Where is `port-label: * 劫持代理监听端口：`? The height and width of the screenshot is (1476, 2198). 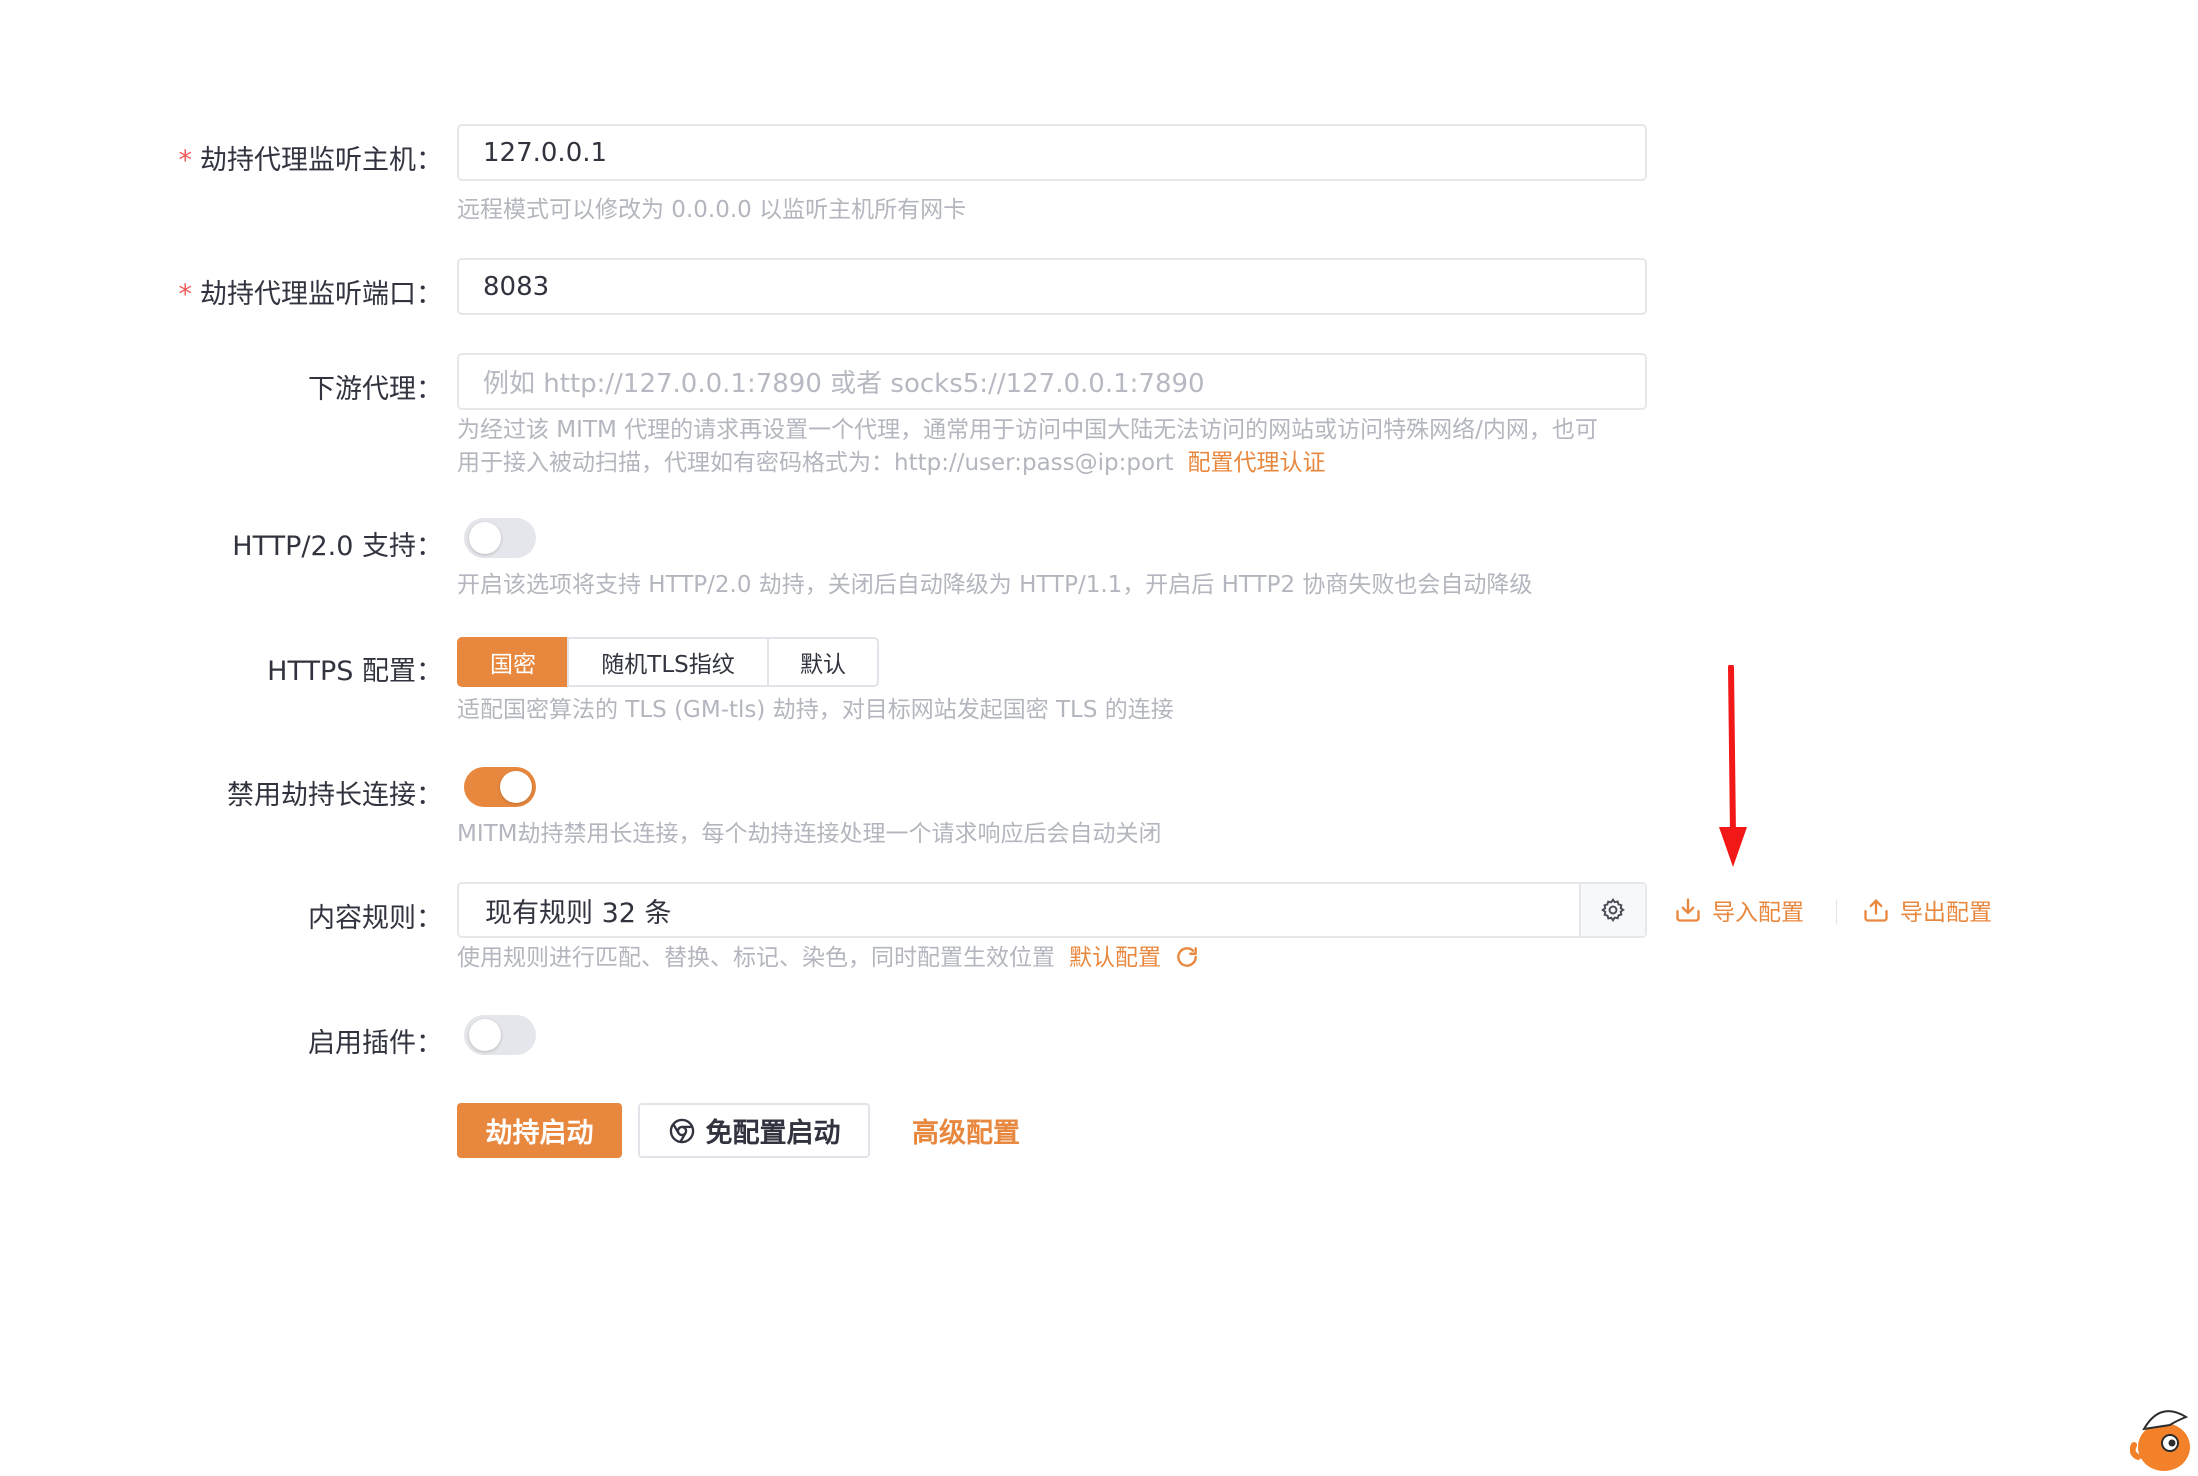 port-label: * 劫持代理监听端口： is located at coordinates (311, 294).